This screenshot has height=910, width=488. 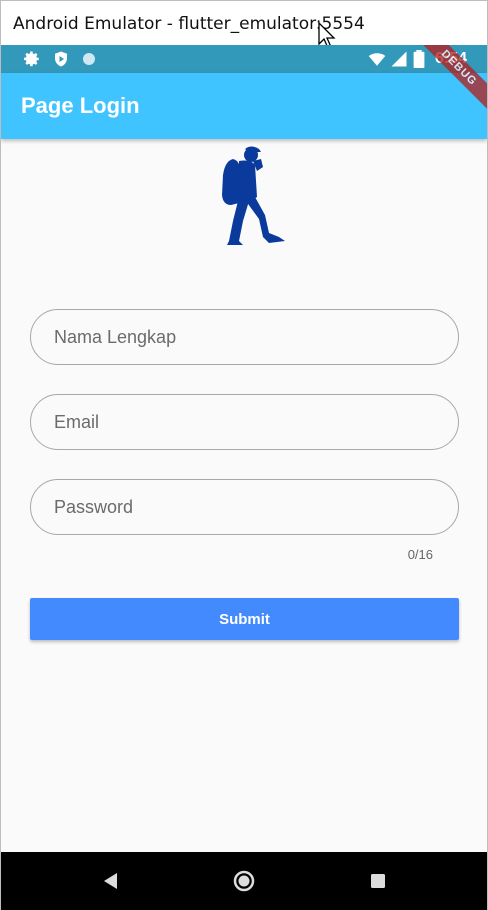 What do you see at coordinates (80, 105) in the screenshot?
I see `page-title: Page Login` at bounding box center [80, 105].